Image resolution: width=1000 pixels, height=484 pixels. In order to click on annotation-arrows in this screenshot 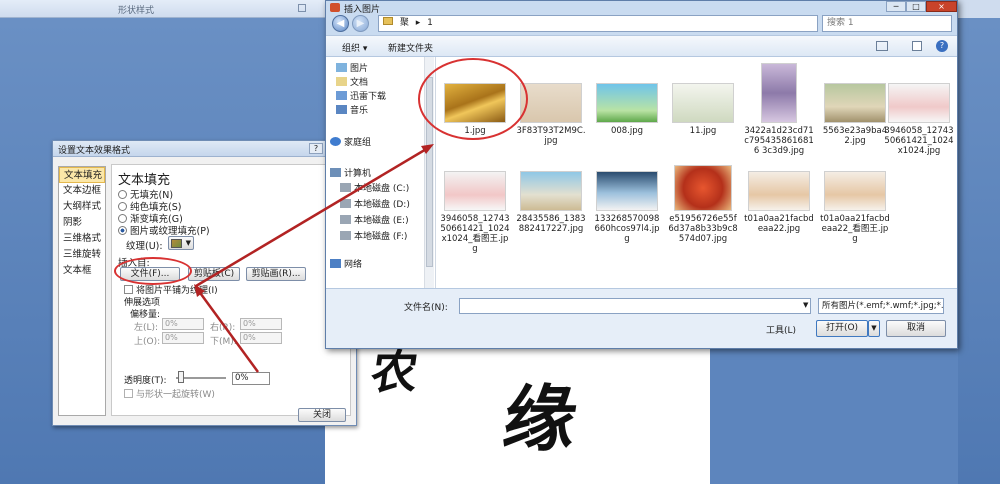, I will do `click(314, 258)`.